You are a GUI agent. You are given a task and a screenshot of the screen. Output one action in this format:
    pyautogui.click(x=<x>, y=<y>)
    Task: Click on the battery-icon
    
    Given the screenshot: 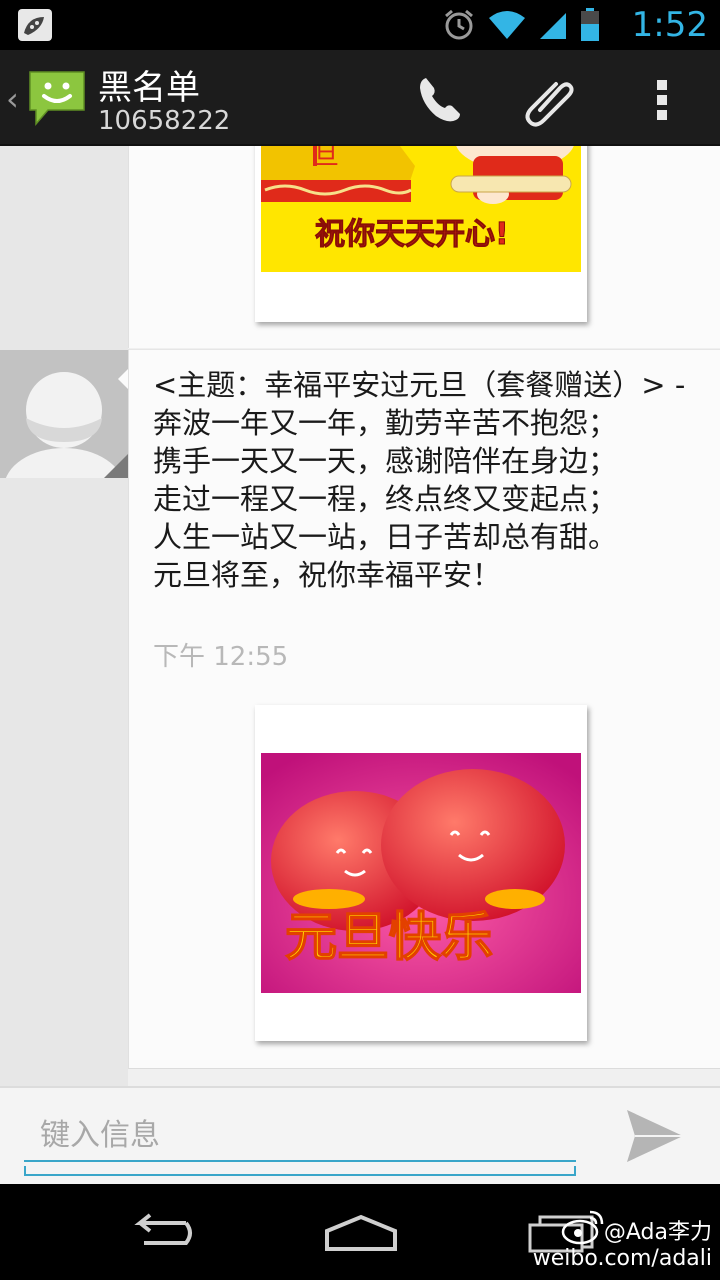 What is the action you would take?
    pyautogui.click(x=590, y=24)
    